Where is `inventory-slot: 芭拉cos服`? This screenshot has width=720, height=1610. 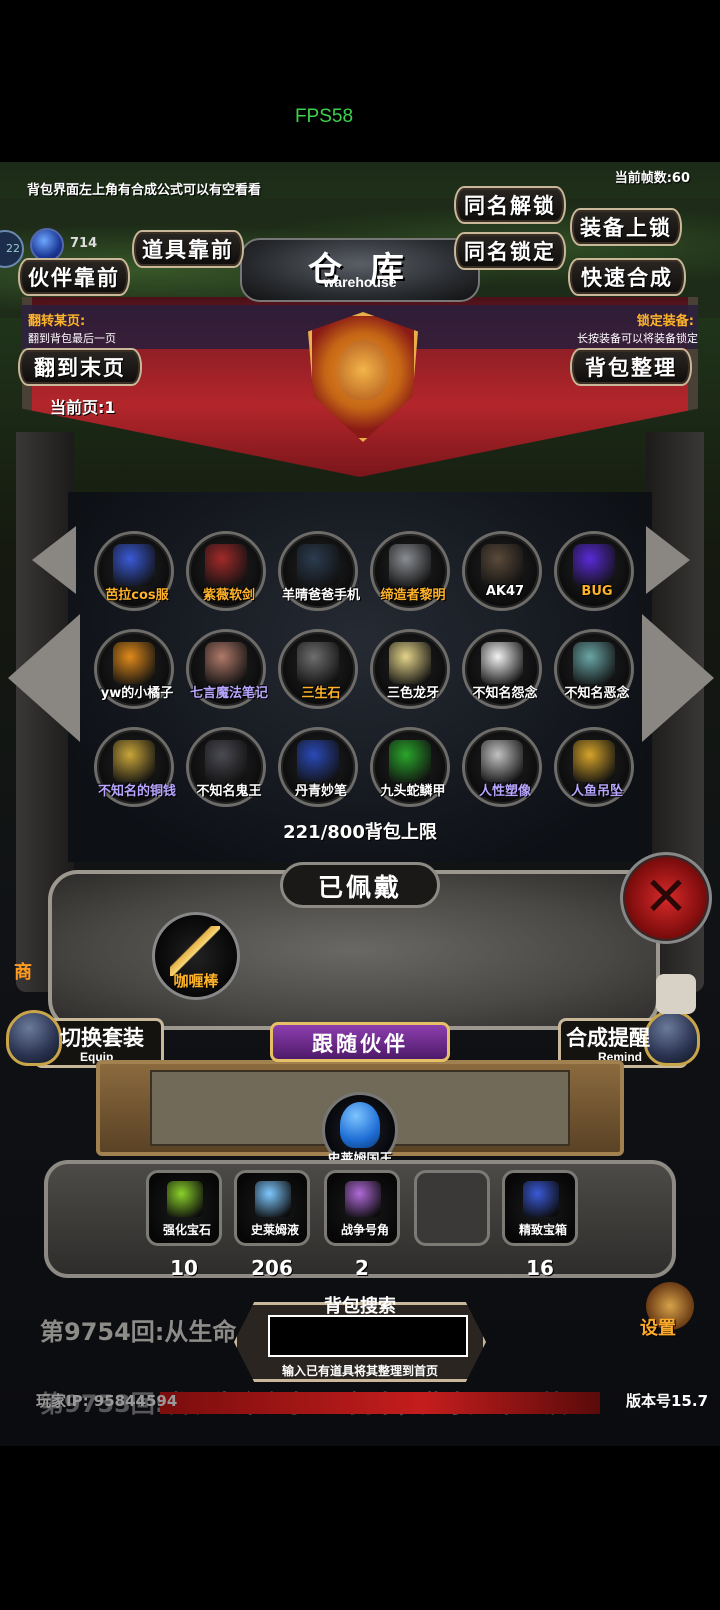 inventory-slot: 芭拉cos服 is located at coordinates (134, 571).